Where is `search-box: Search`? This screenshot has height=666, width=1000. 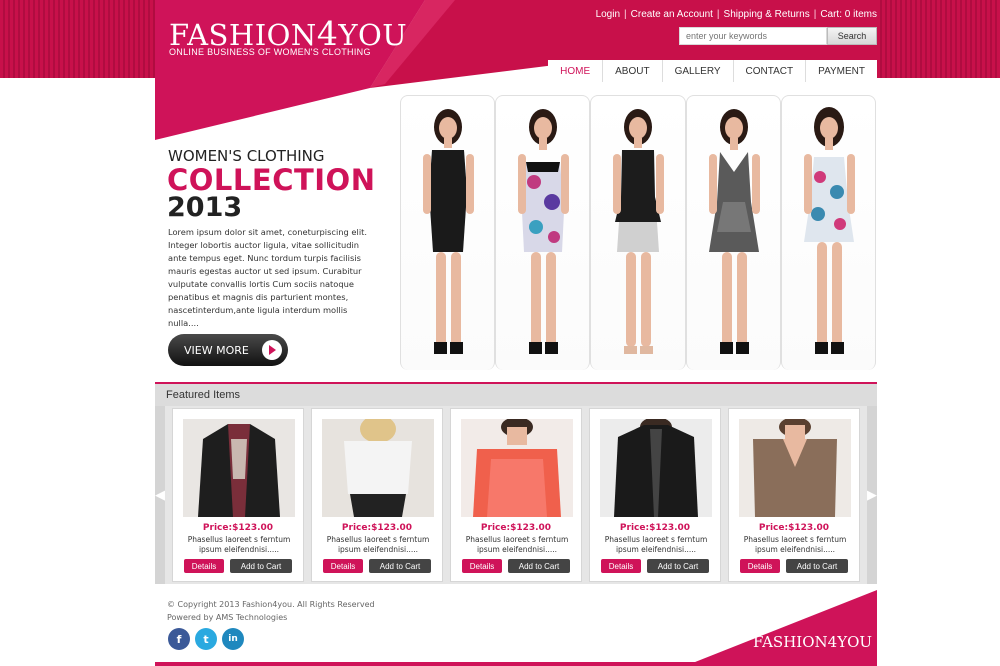
search-box: Search is located at coordinates (778, 36).